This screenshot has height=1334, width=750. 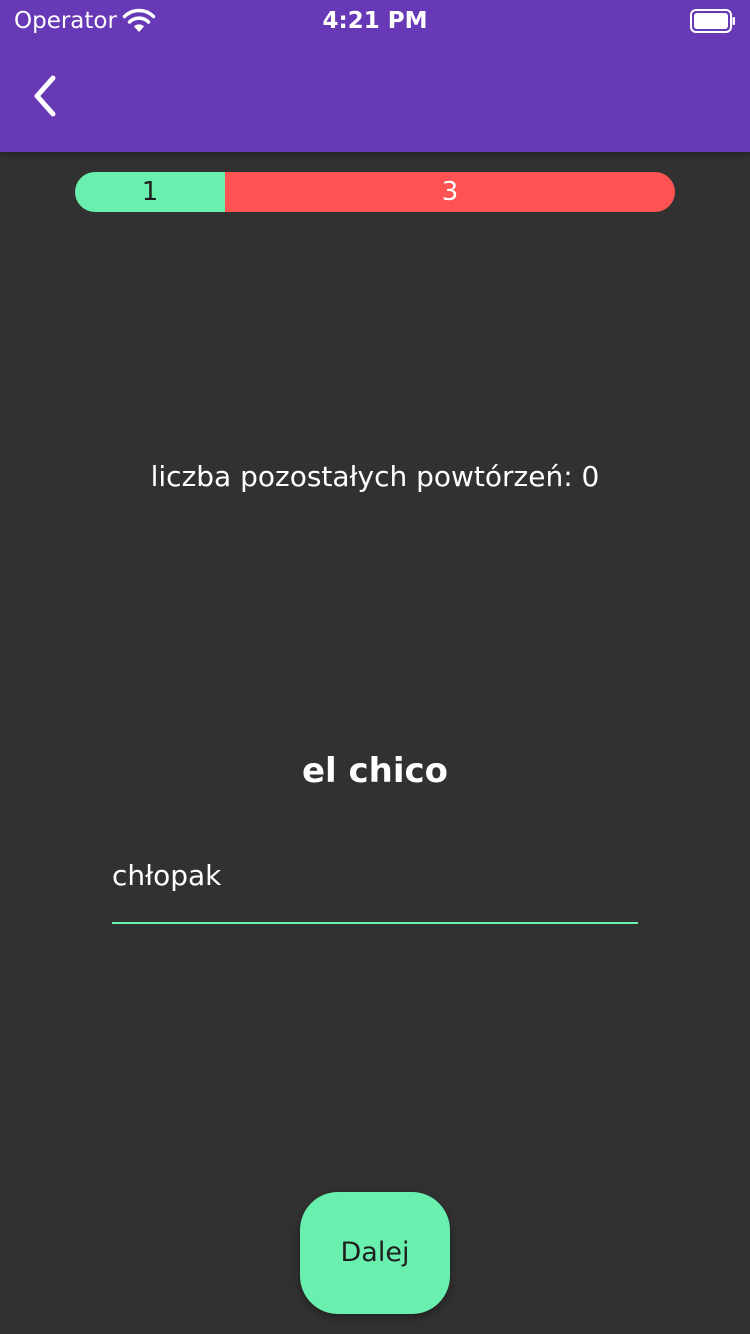 I want to click on top-bar: Operator 4:21 PM, so click(x=375, y=76).